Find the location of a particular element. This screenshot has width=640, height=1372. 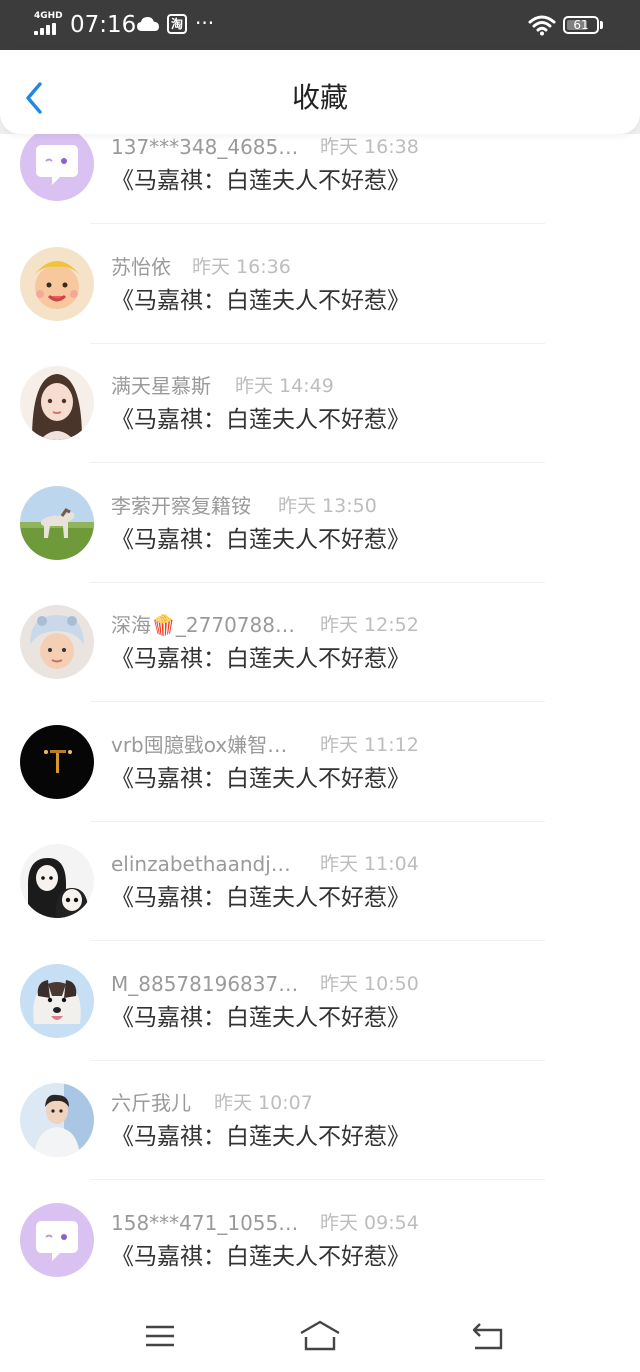

home-icon is located at coordinates (320, 1336).